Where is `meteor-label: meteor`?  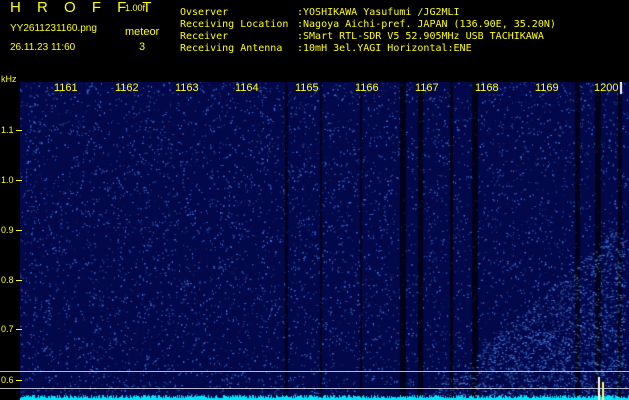 meteor-label: meteor is located at coordinates (142, 32).